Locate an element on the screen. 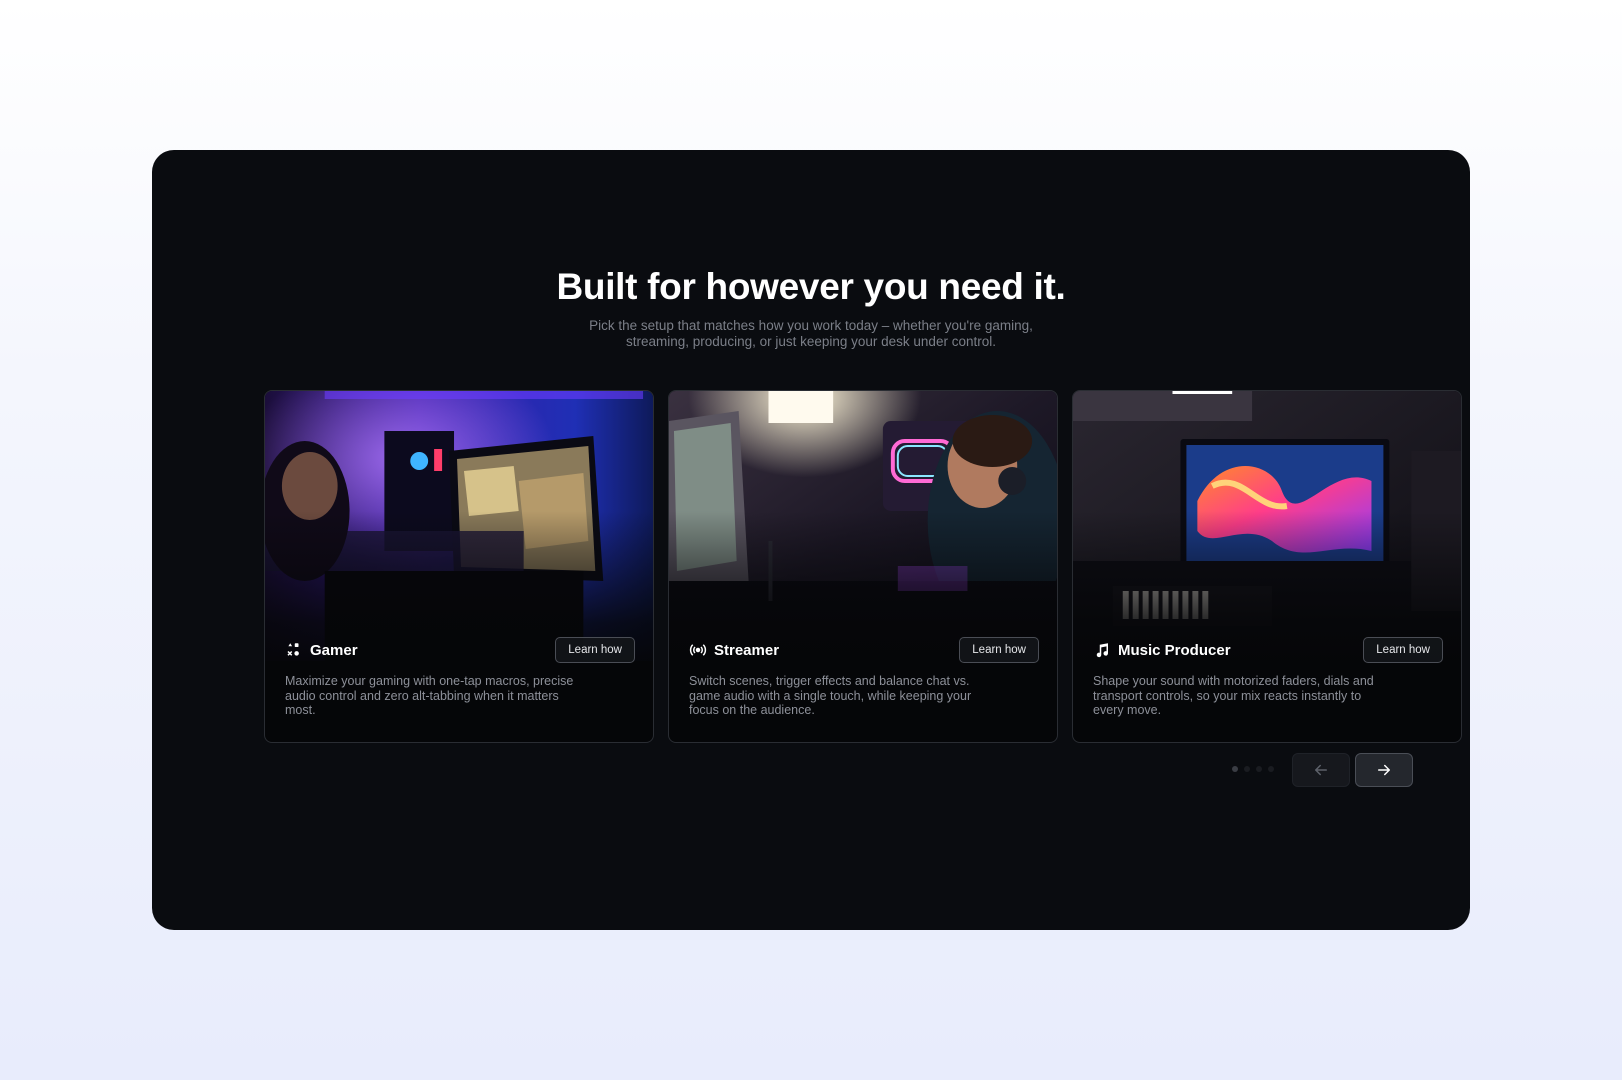  carousel-pagination is located at coordinates (1253, 769).